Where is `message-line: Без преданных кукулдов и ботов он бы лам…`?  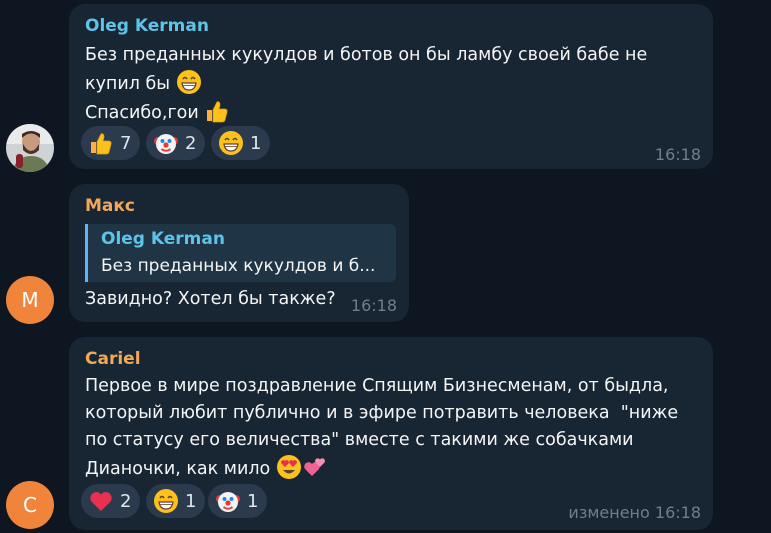
message-line: Без преданных кукулдов и ботов он бы лам… is located at coordinates (366, 55).